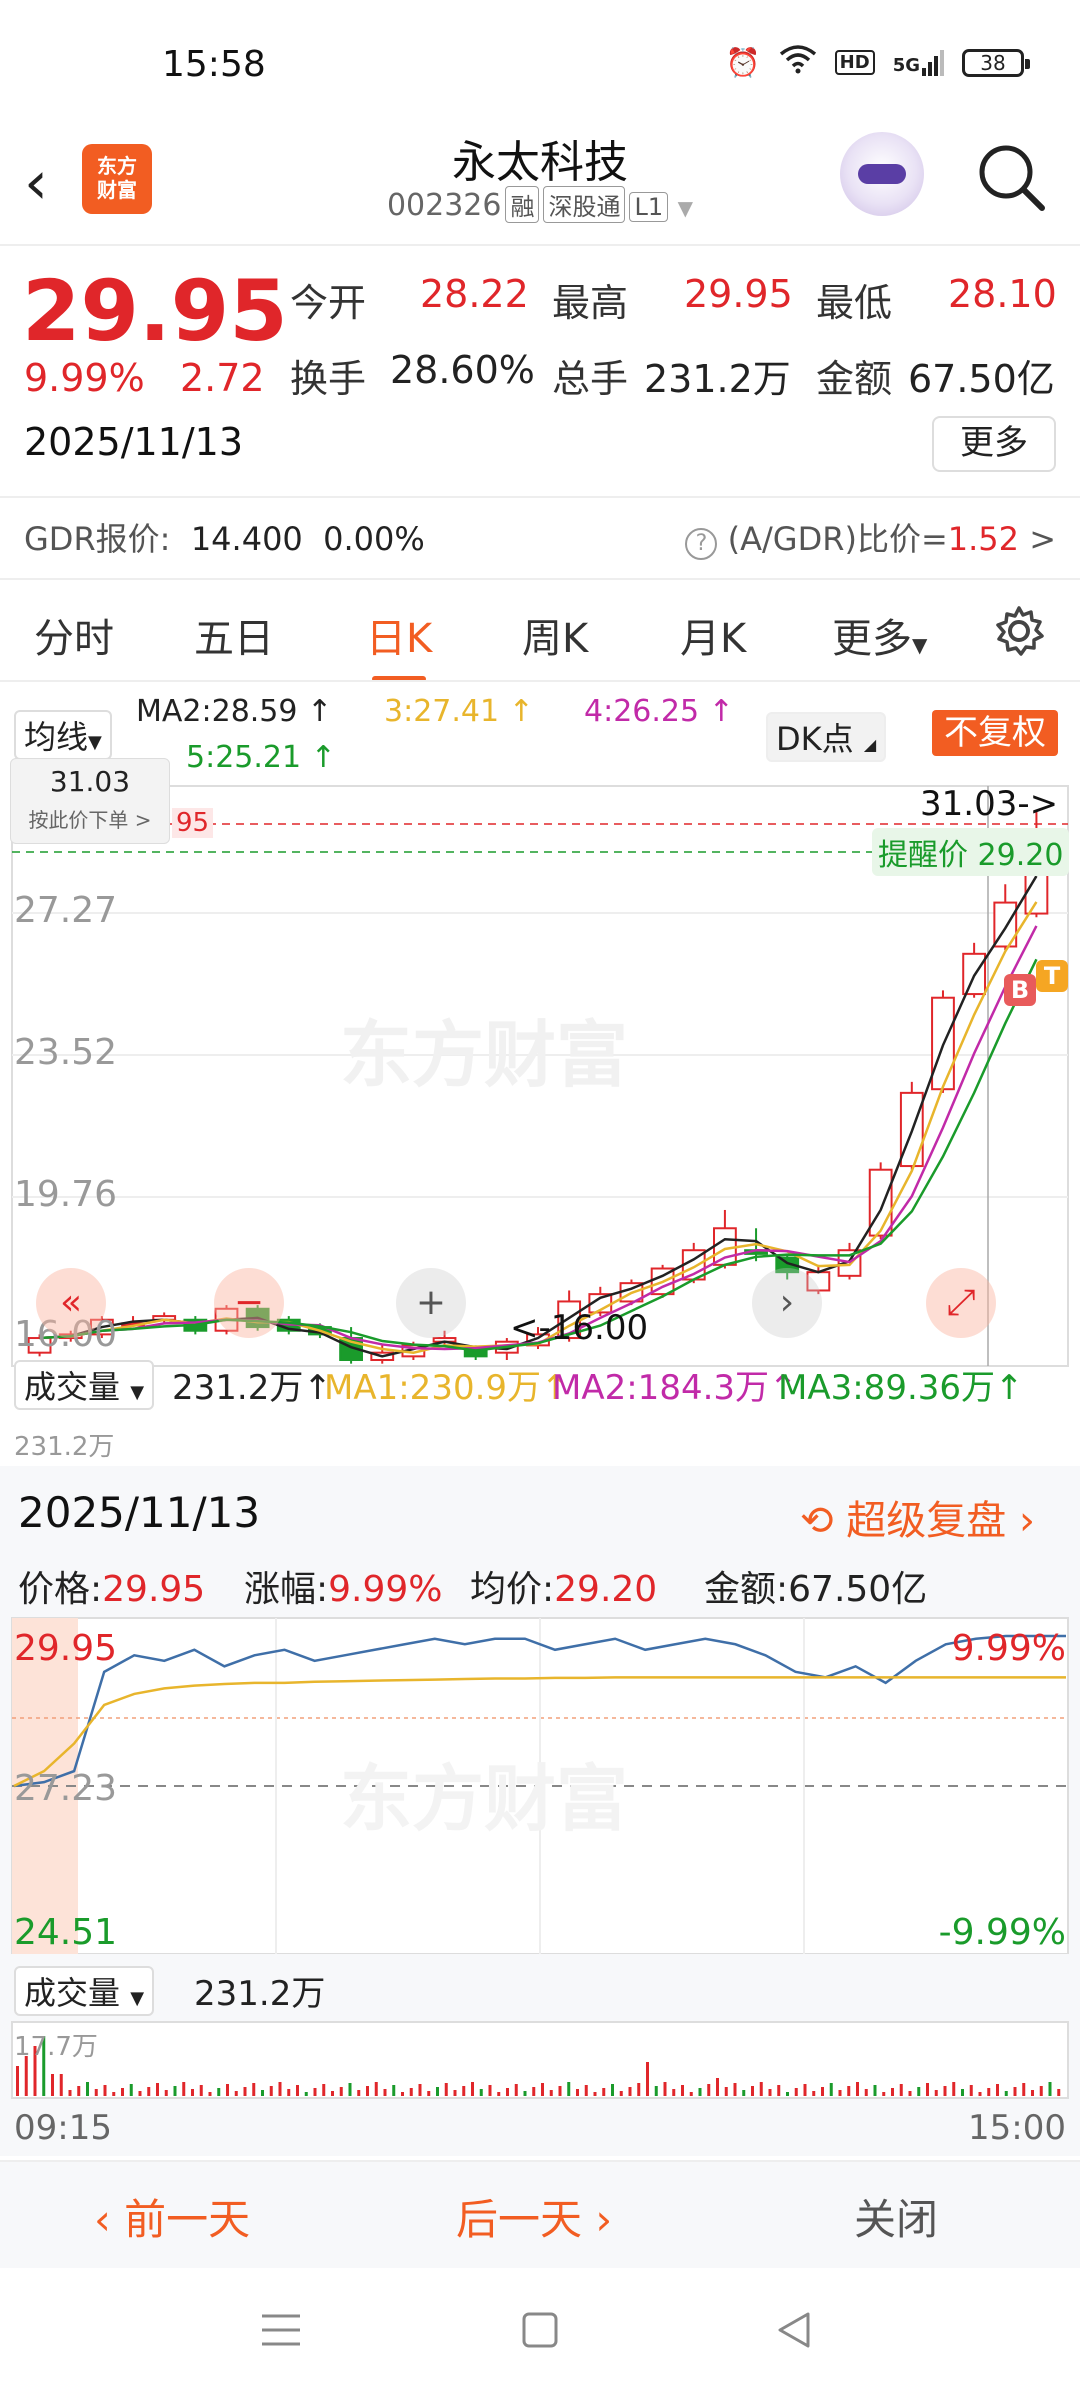 This screenshot has width=1080, height=2400. What do you see at coordinates (971, 852) in the screenshot?
I see `alert-price-tag: 提醒价 29.20` at bounding box center [971, 852].